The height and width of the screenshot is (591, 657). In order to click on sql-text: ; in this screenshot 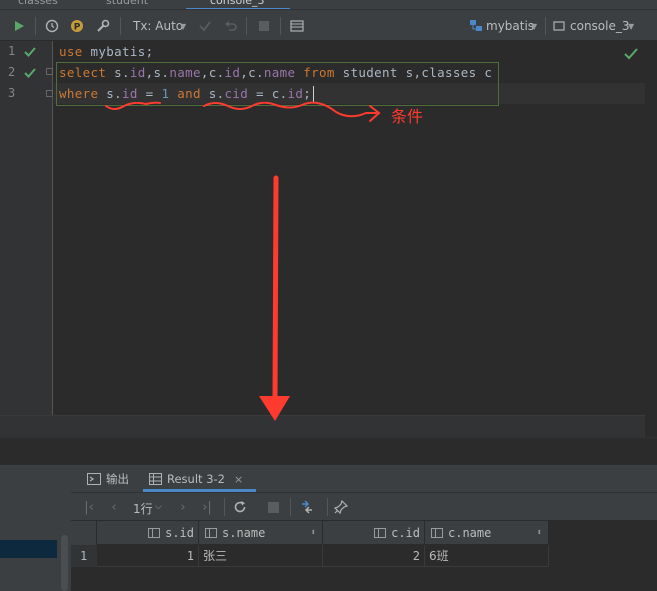, I will do `click(307, 93)`.